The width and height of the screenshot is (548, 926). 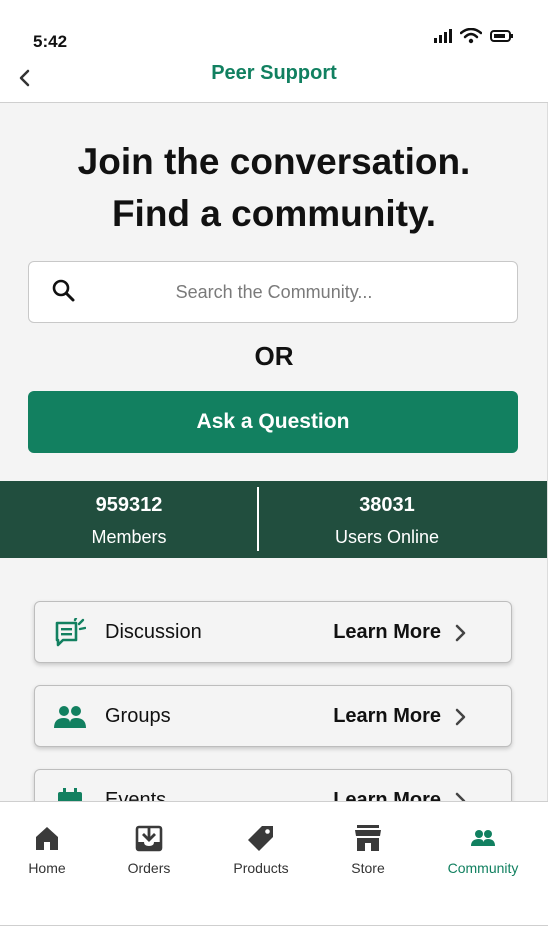 I want to click on store-icon, so click(x=368, y=838).